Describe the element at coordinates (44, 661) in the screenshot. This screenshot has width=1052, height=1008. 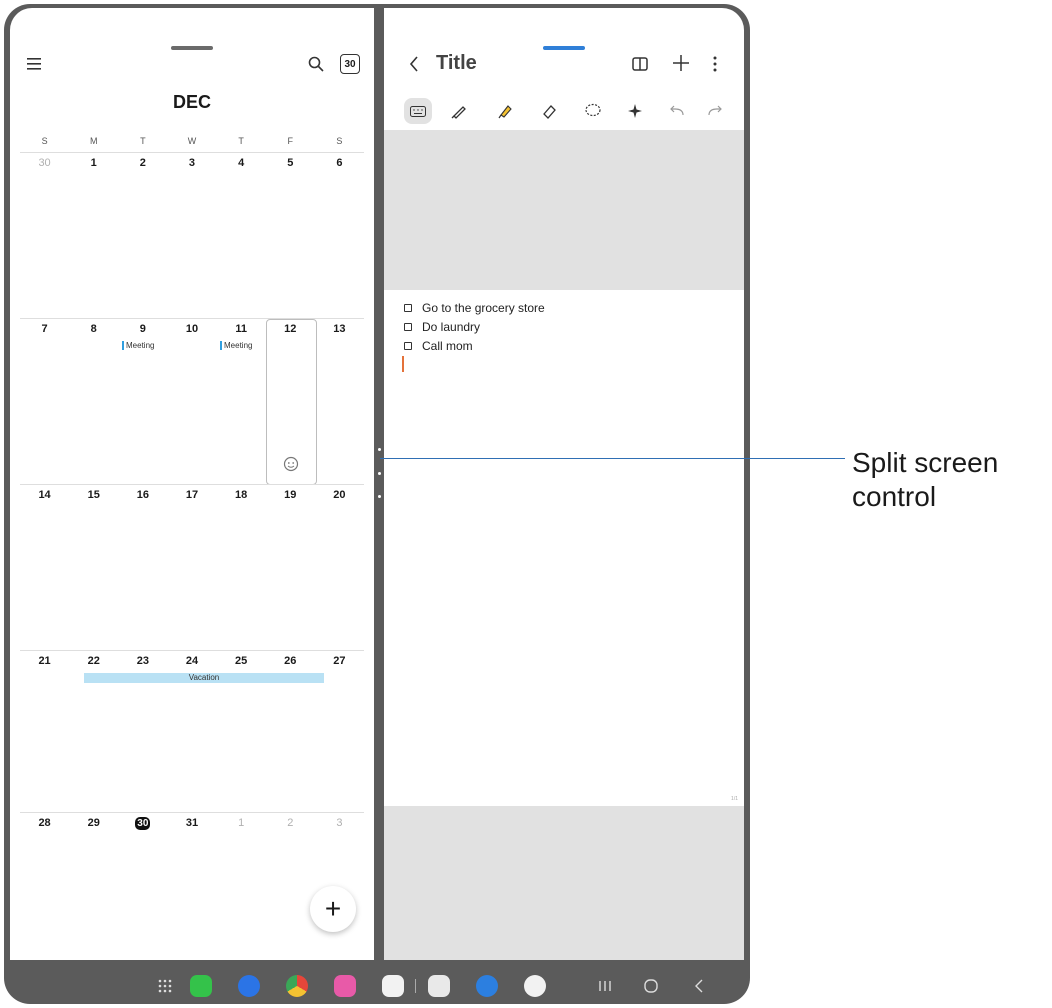
I see `date-cell: 21` at that location.